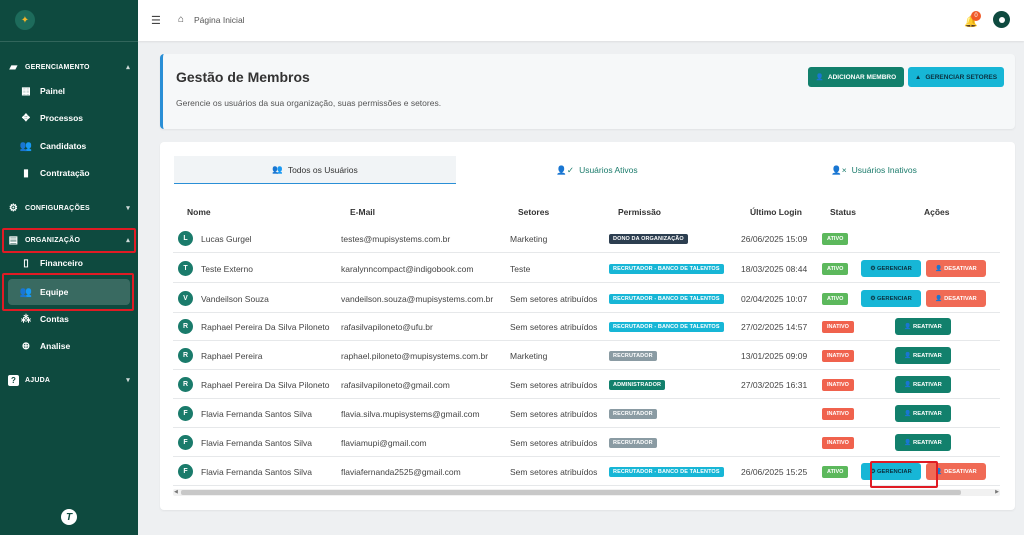  Describe the element at coordinates (226, 238) in the screenshot. I see `member-name: Lucas Gurgel` at that location.